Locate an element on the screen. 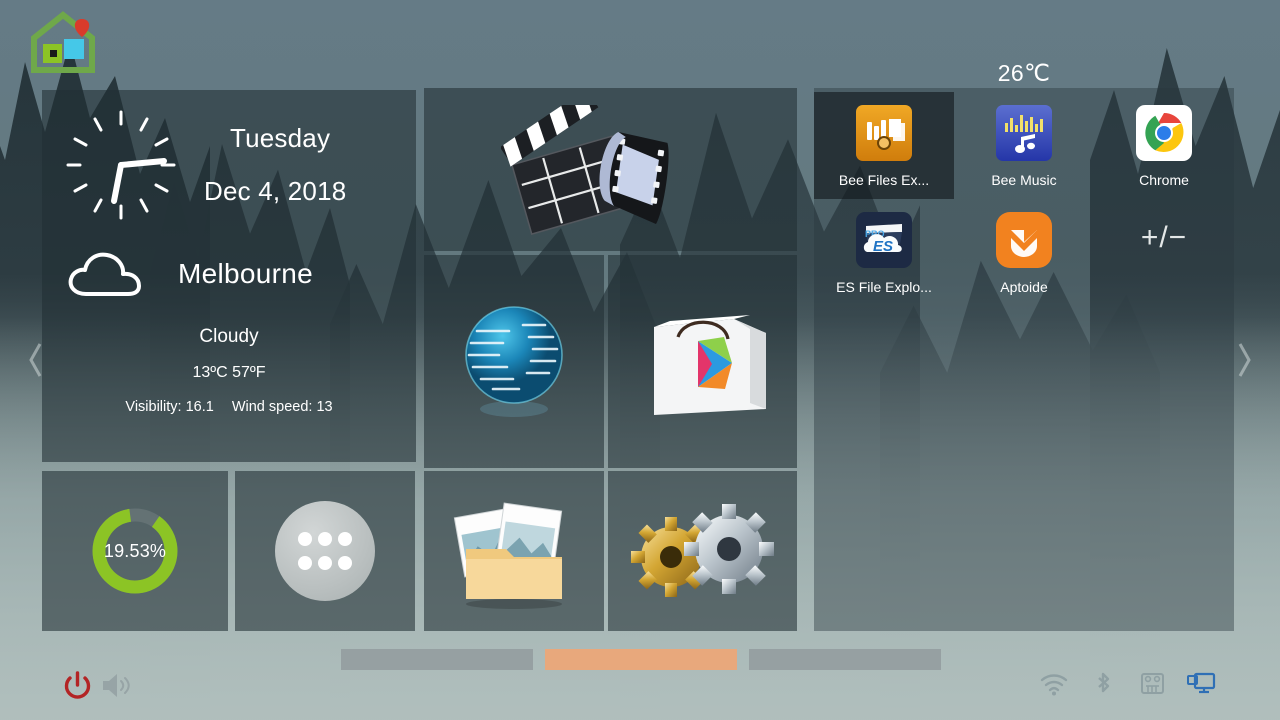 Image resolution: width=1280 pixels, height=720 pixels. add-remove-label: +/− is located at coordinates (1164, 237).